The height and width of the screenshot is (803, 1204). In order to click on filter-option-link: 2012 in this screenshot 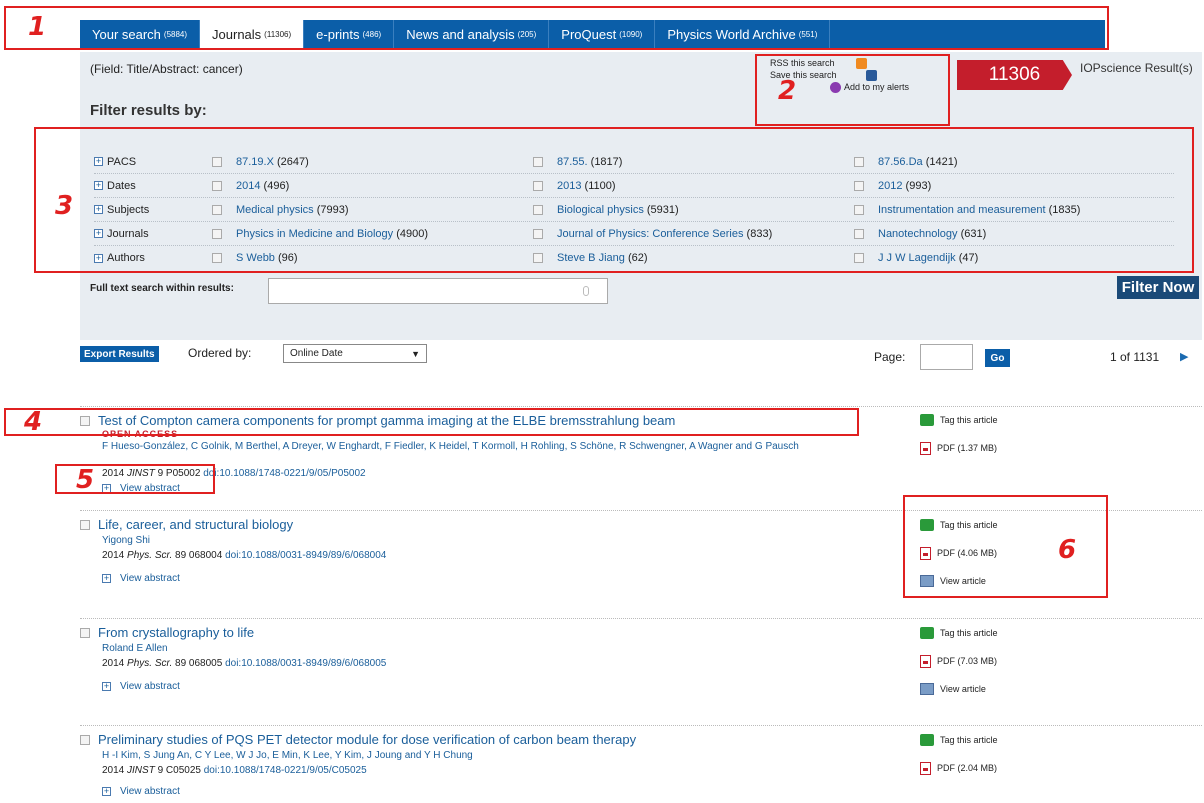, I will do `click(890, 186)`.